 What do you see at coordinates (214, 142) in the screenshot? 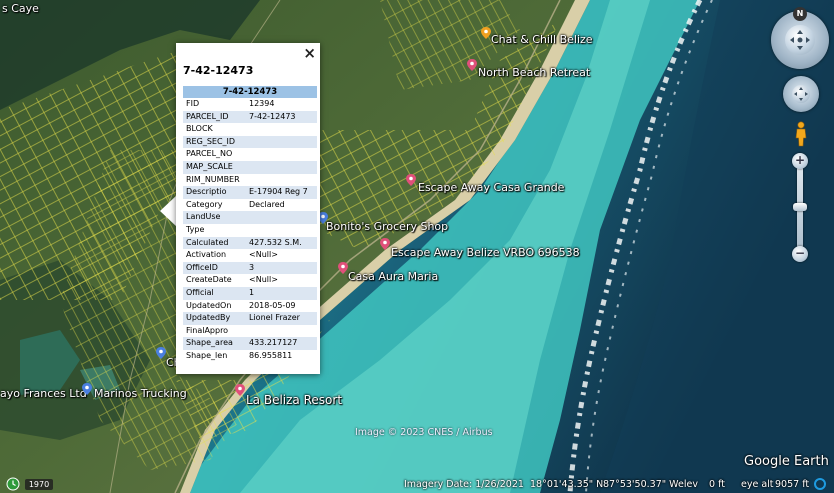
I see `attribute-key: REG_SEC_ID` at bounding box center [214, 142].